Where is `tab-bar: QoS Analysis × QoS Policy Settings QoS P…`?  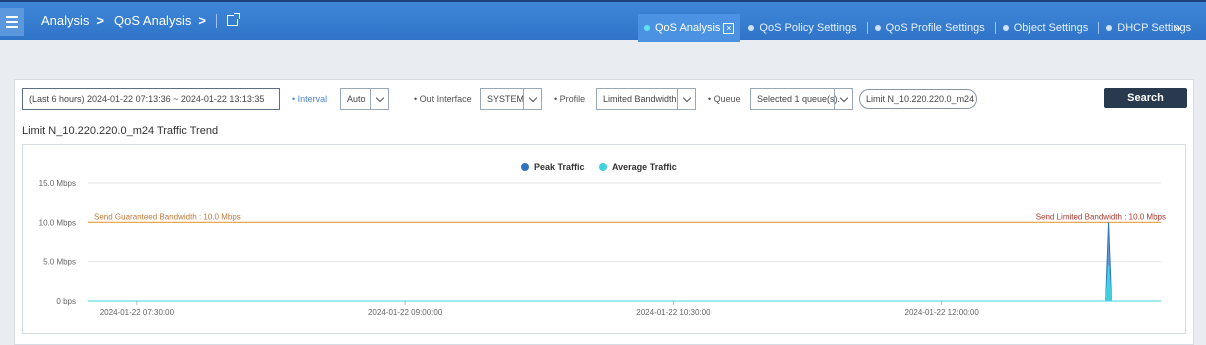
tab-bar: QoS Analysis × QoS Policy Settings QoS P… is located at coordinates (919, 28).